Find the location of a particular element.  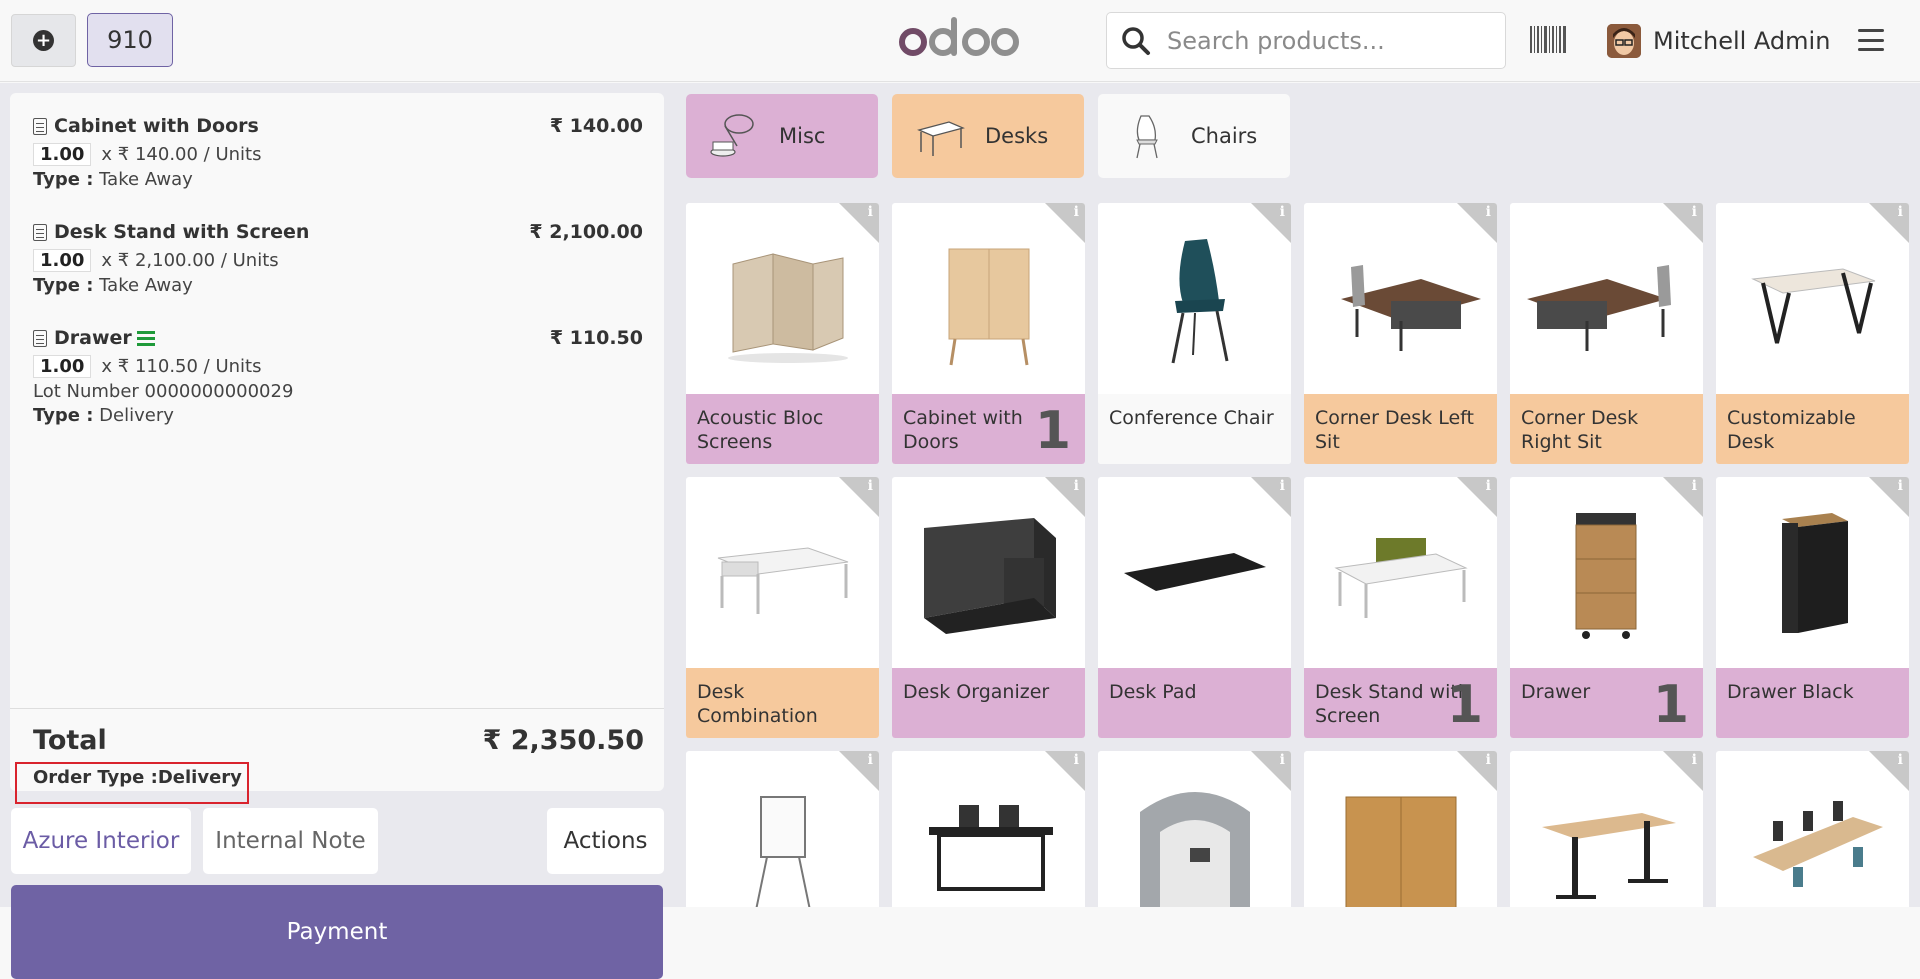

product-name: Conference Chair is located at coordinates (1194, 429).